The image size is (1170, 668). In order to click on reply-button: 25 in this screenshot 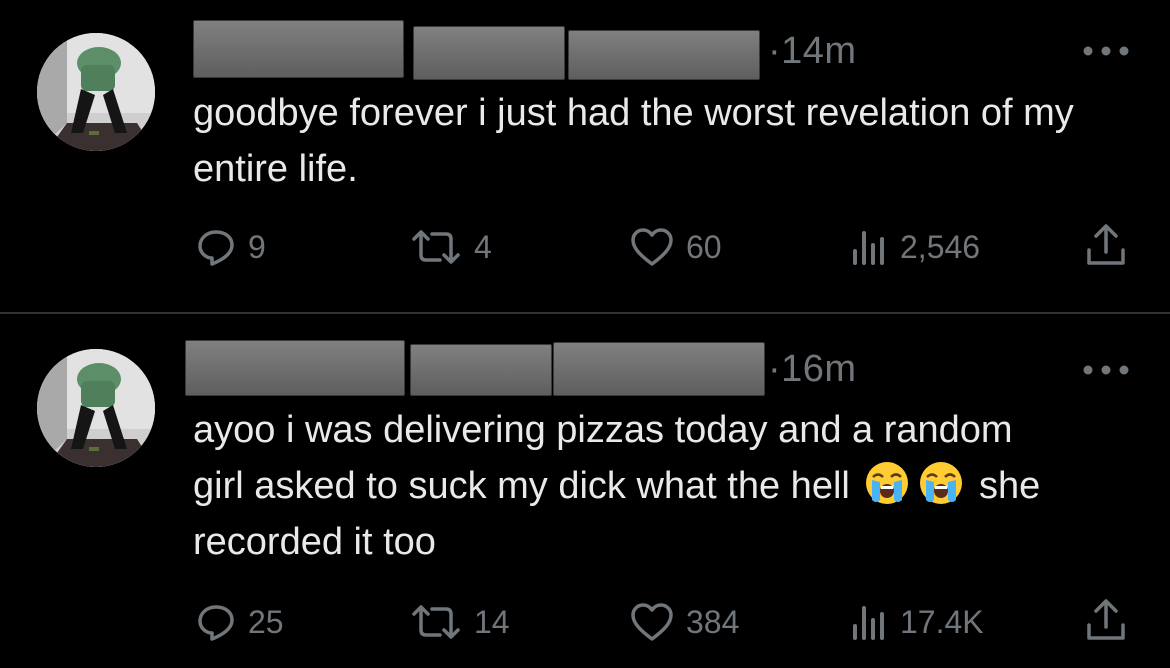, I will do `click(240, 622)`.